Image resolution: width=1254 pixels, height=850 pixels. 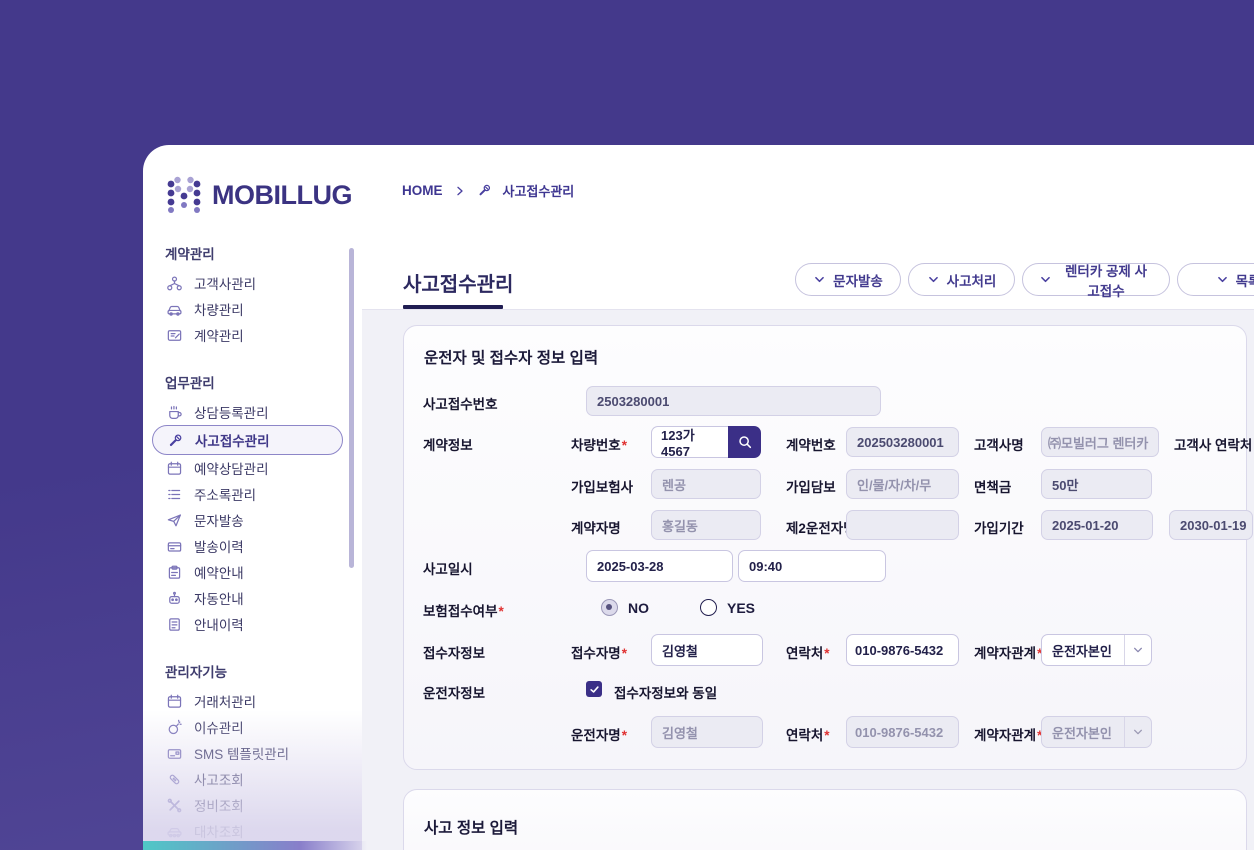 What do you see at coordinates (174, 572) in the screenshot?
I see `clipboard-icon` at bounding box center [174, 572].